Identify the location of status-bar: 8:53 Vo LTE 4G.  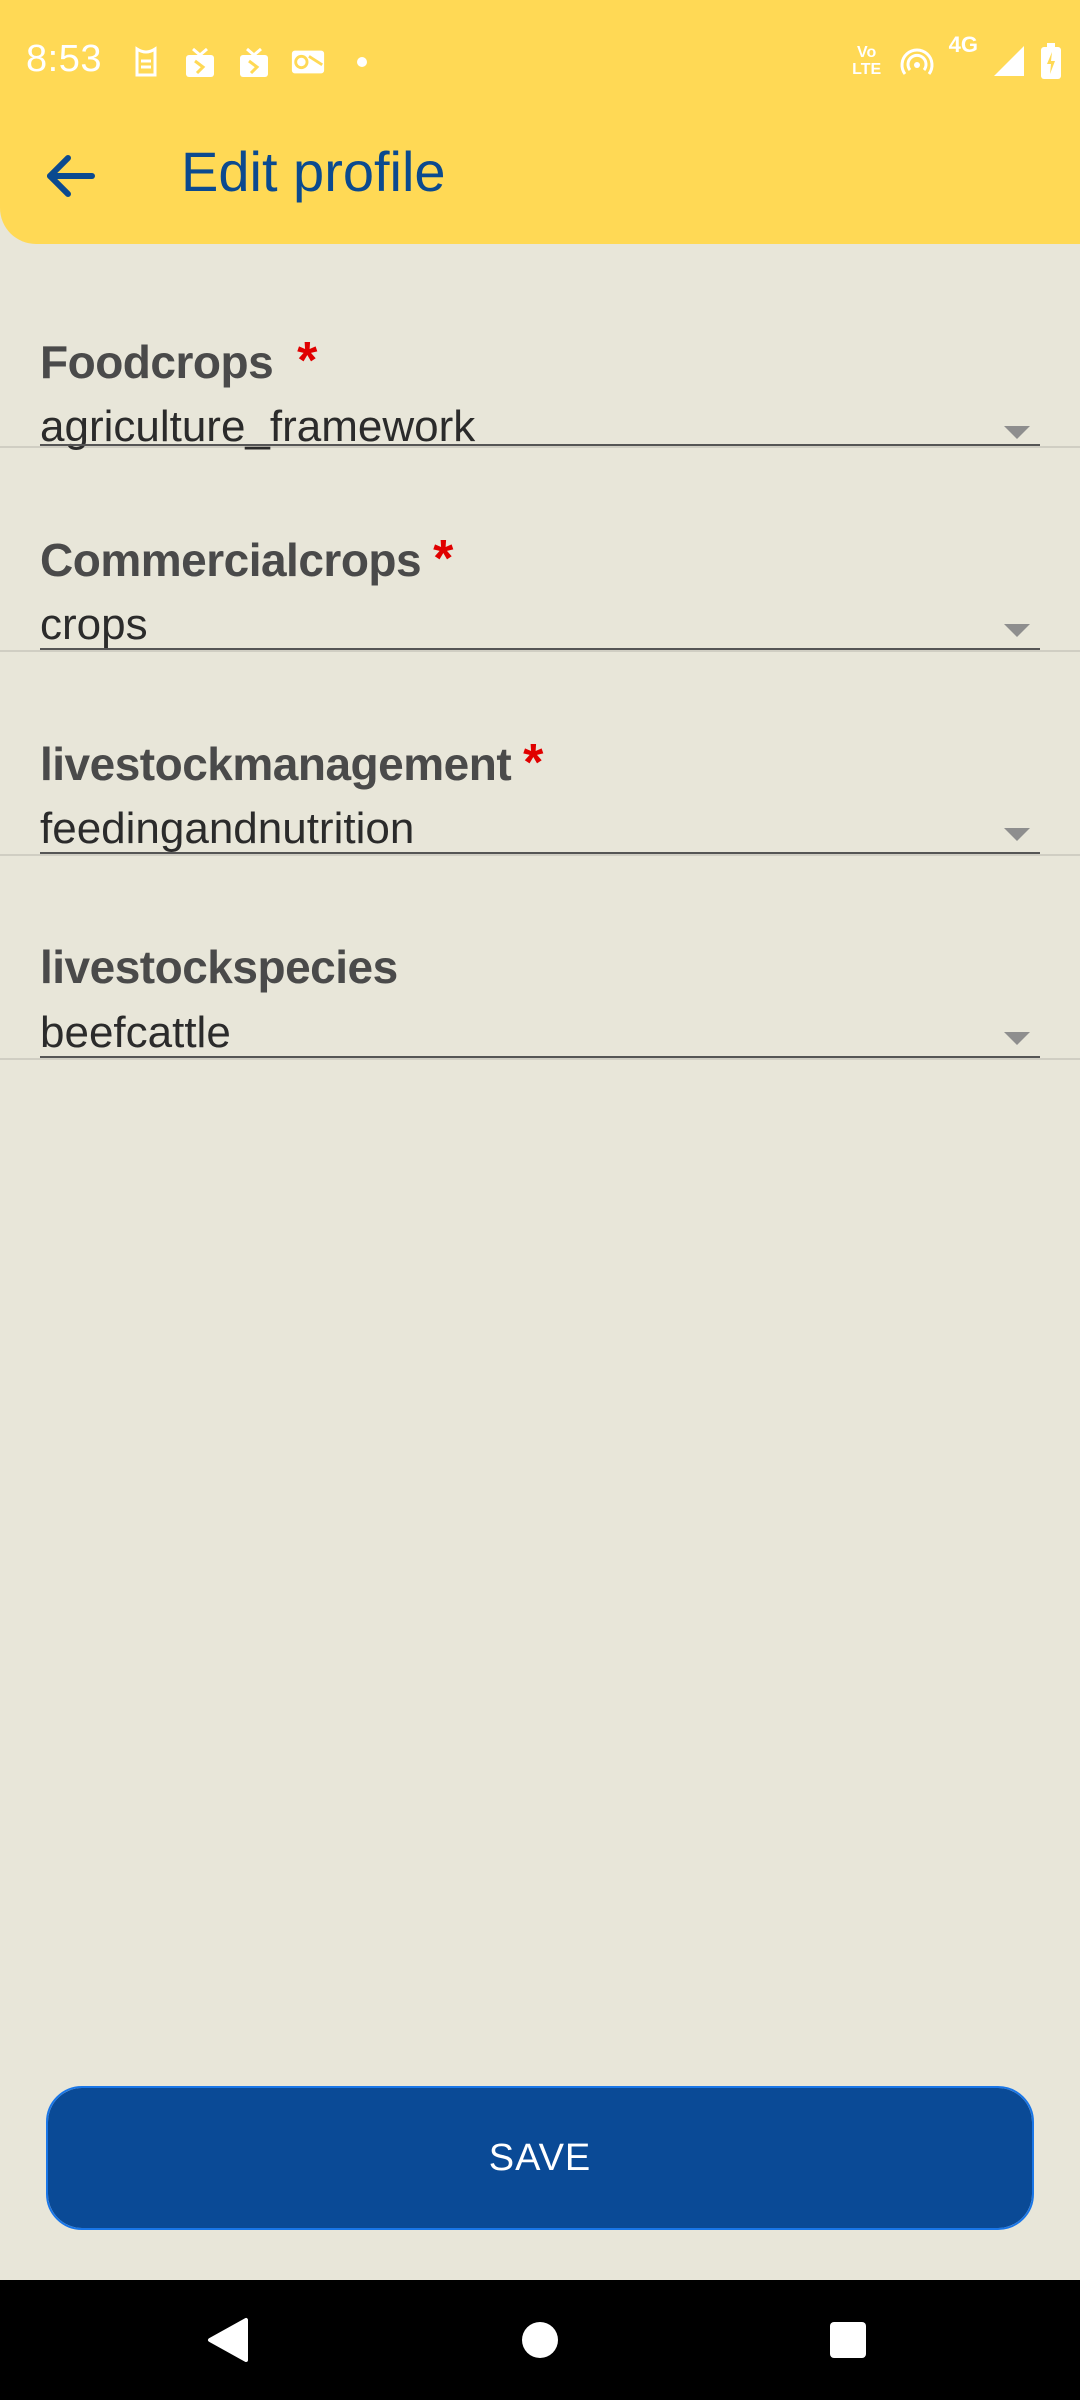
(540, 63).